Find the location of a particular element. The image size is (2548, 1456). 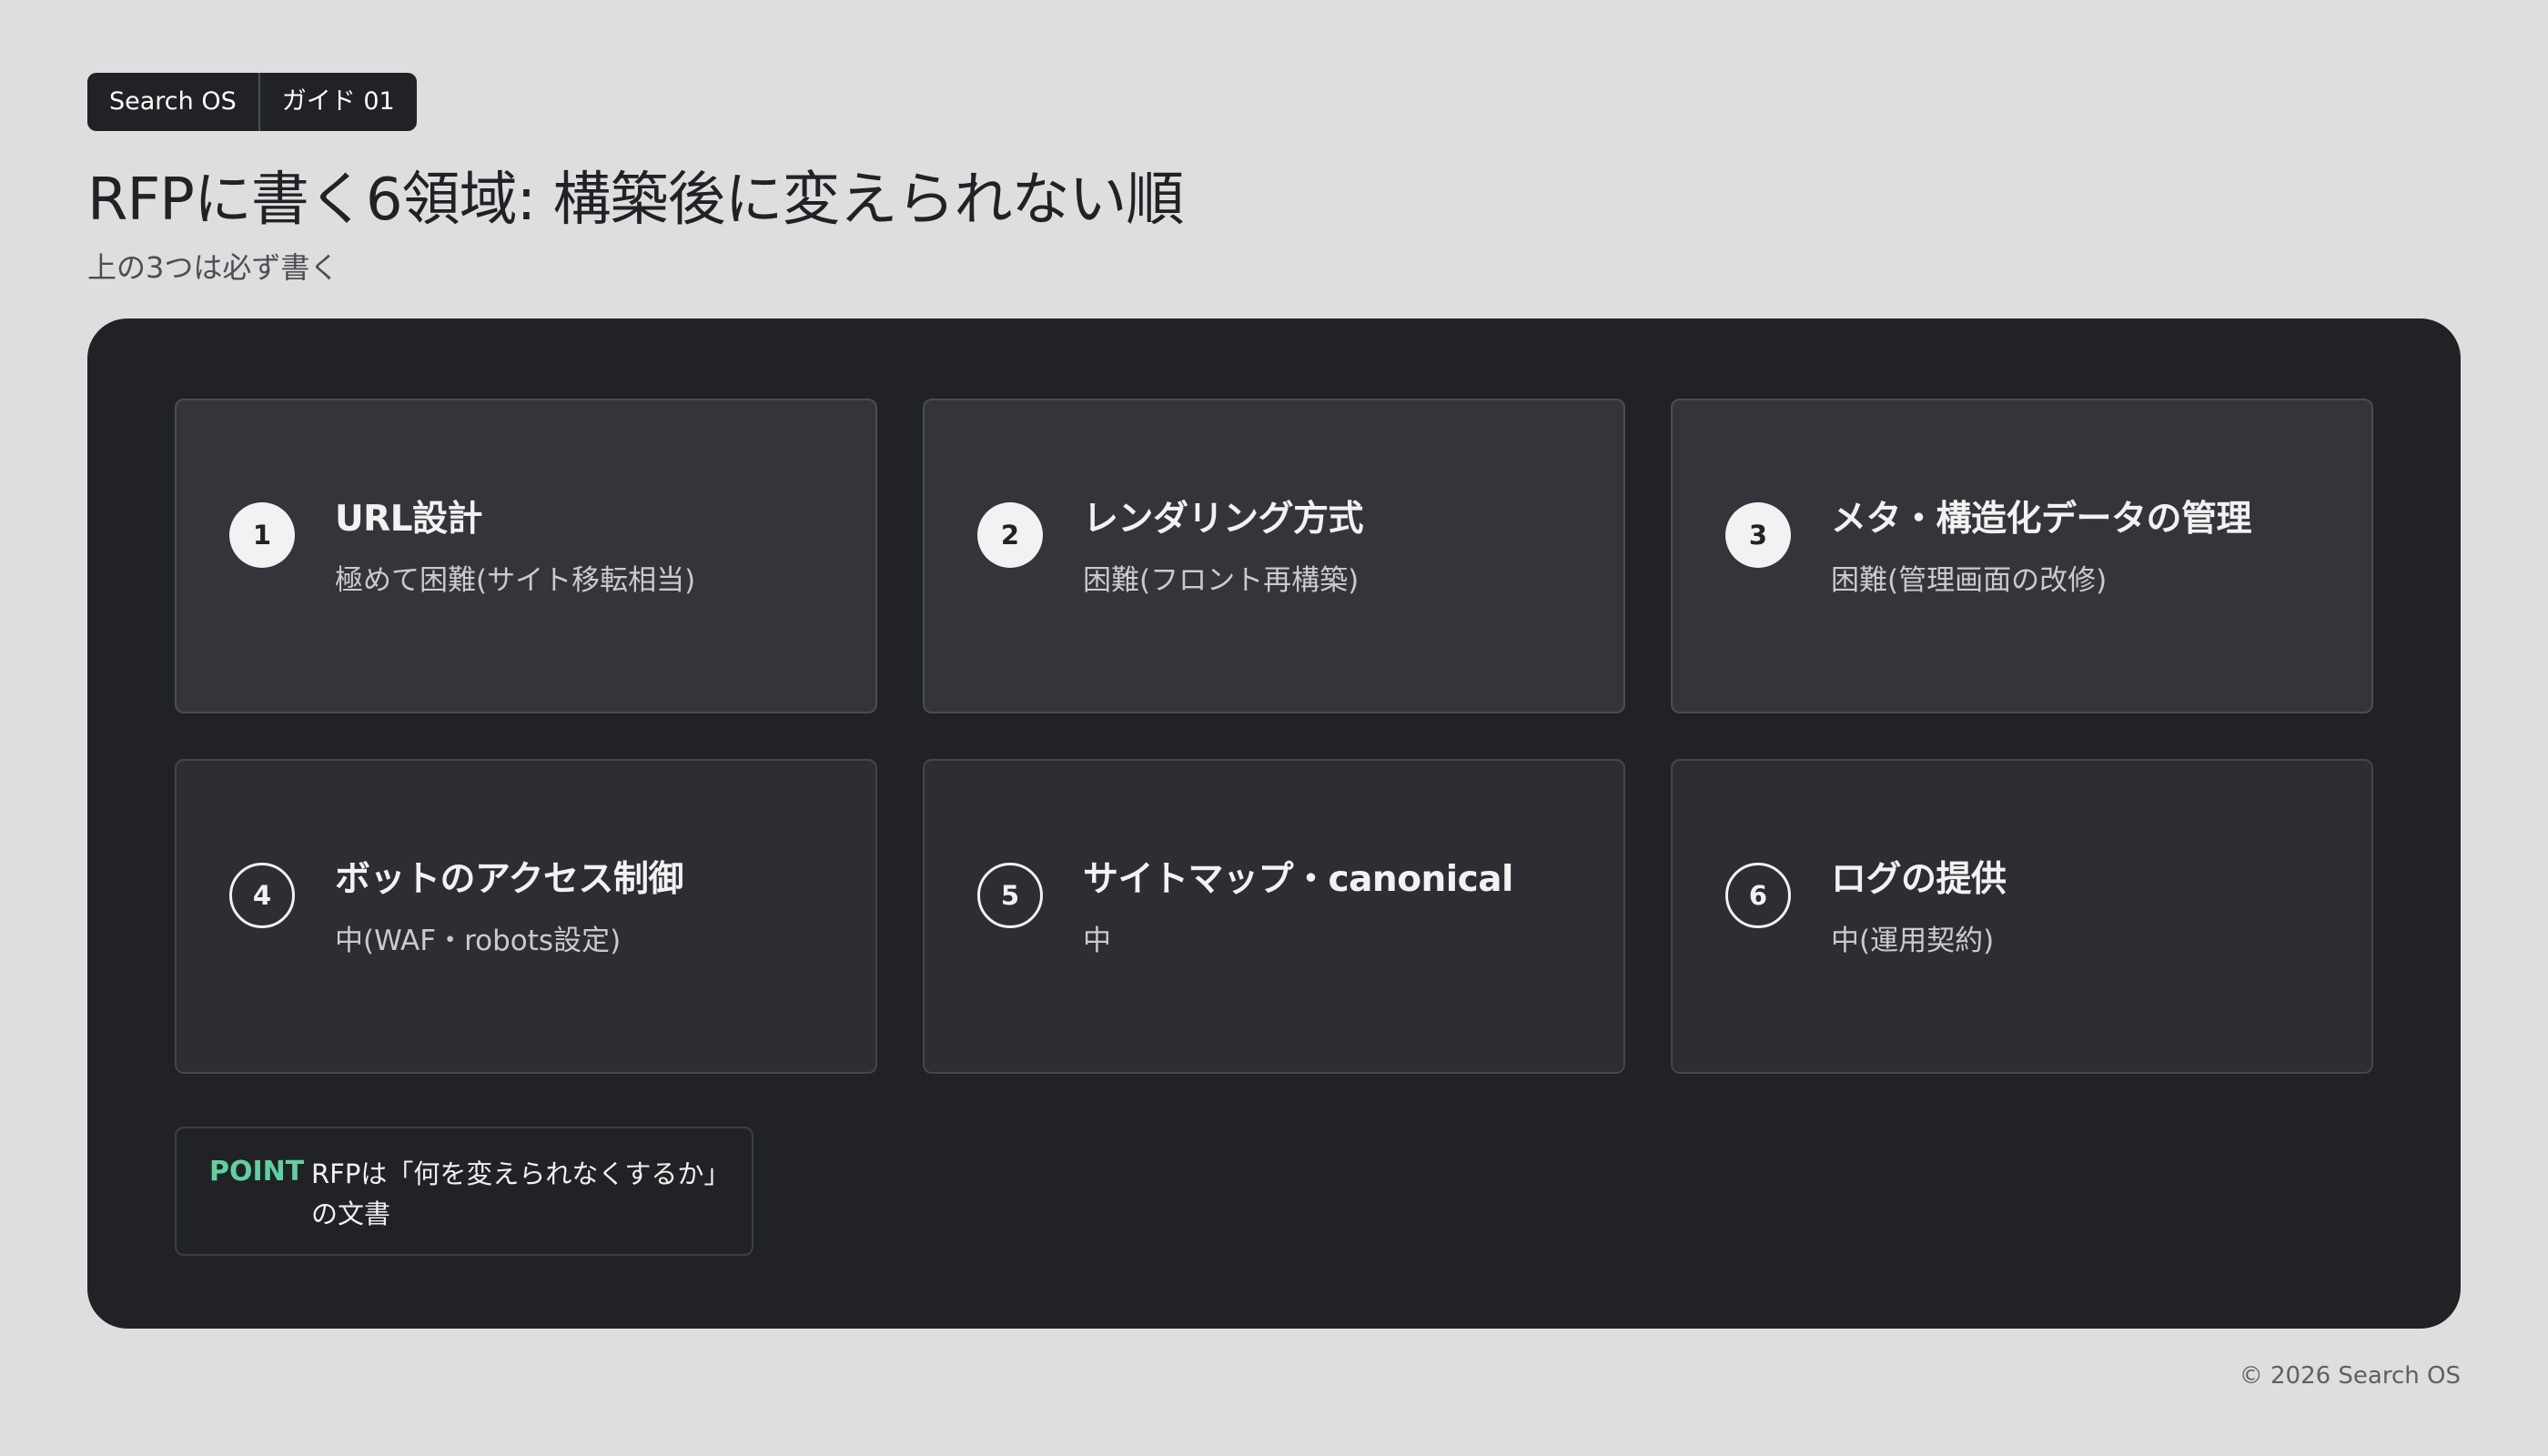

point-text: RFPは「何を変えられなくするか」の文書 is located at coordinates (521, 1194).